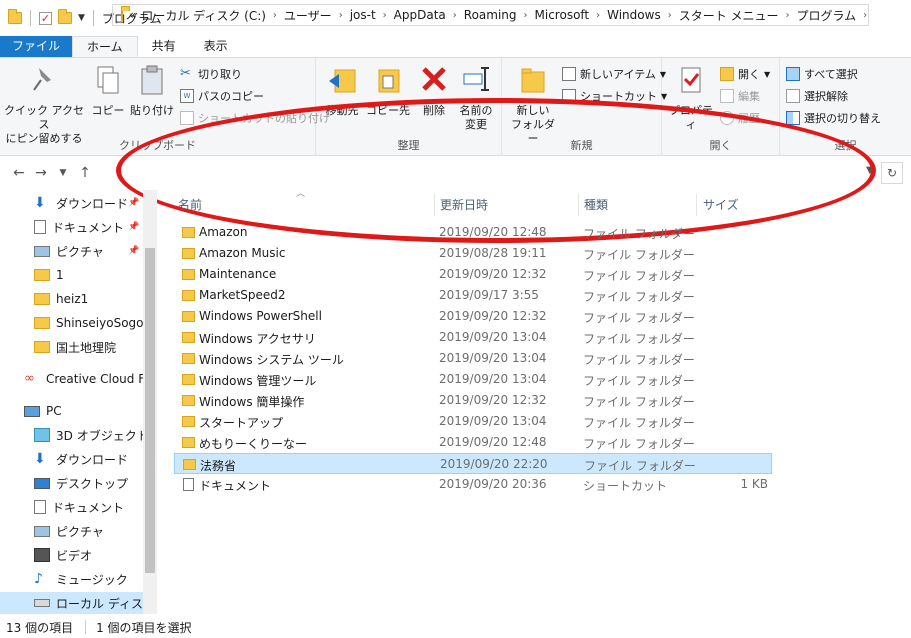 The height and width of the screenshot is (638, 911). Describe the element at coordinates (473, 295) in the screenshot. I see `table-row: MarketSpeed2 2019/09/17 3:55 ファイル フォルダー` at that location.